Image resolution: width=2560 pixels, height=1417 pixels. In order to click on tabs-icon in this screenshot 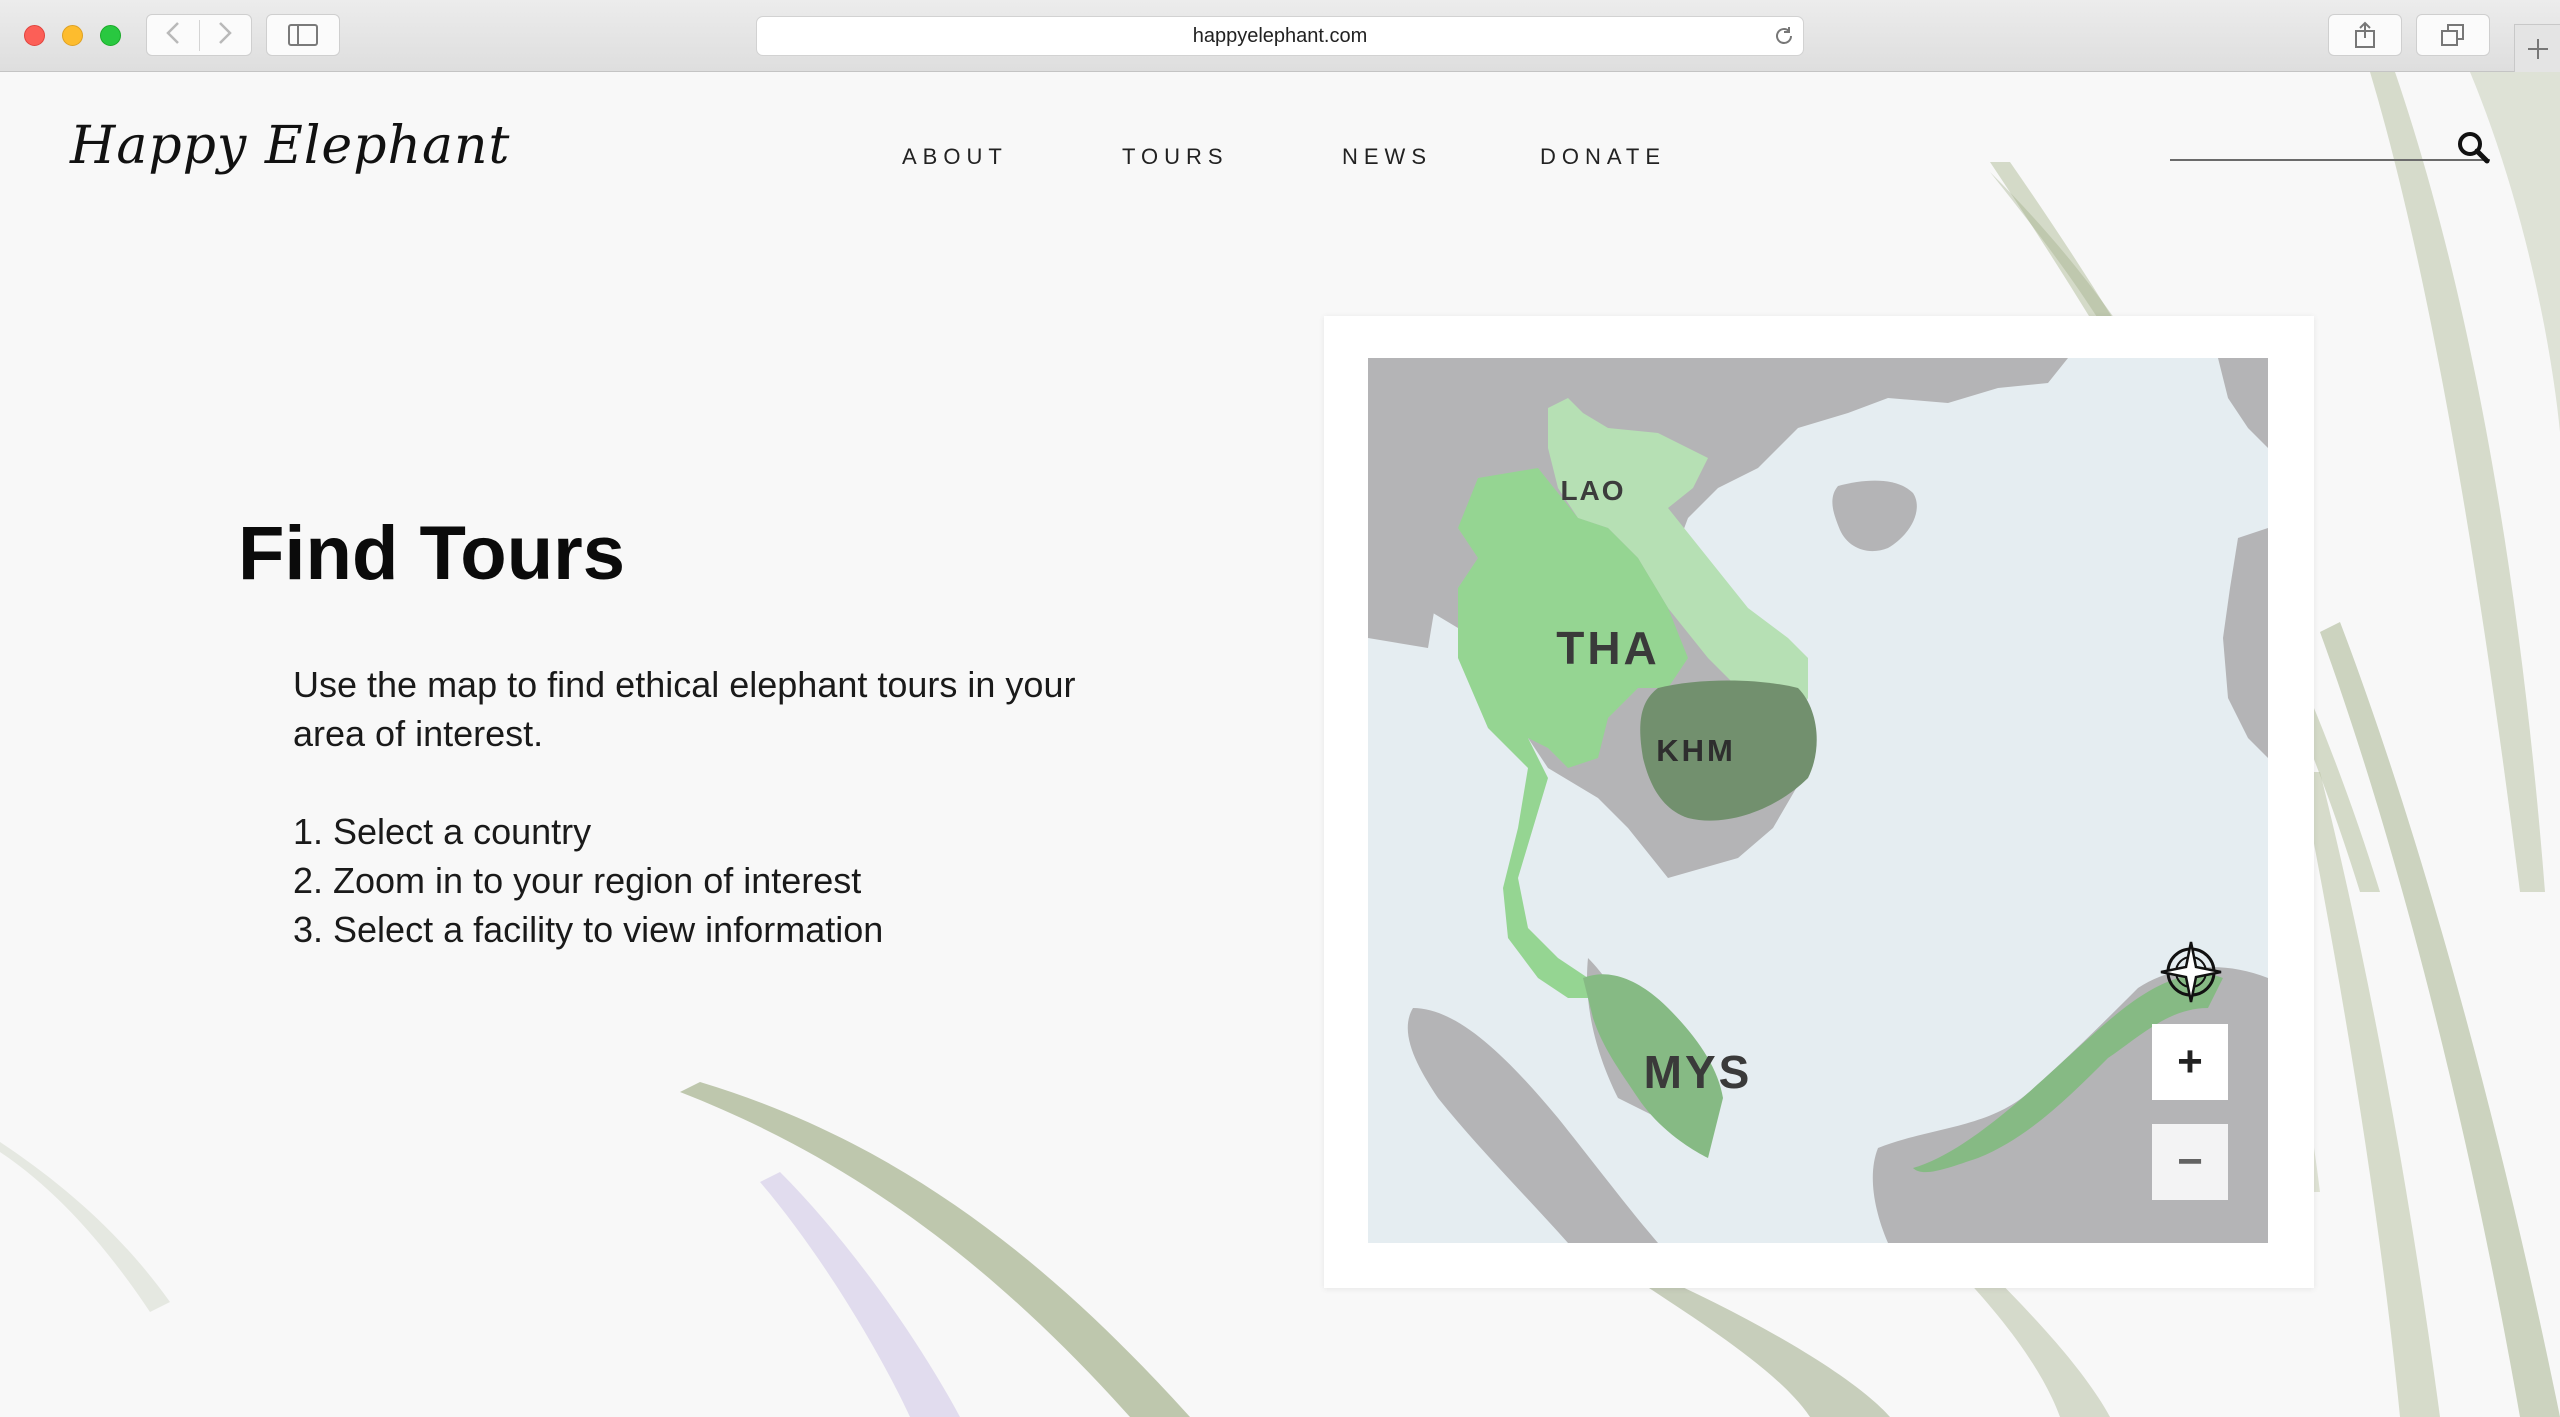, I will do `click(2452, 35)`.